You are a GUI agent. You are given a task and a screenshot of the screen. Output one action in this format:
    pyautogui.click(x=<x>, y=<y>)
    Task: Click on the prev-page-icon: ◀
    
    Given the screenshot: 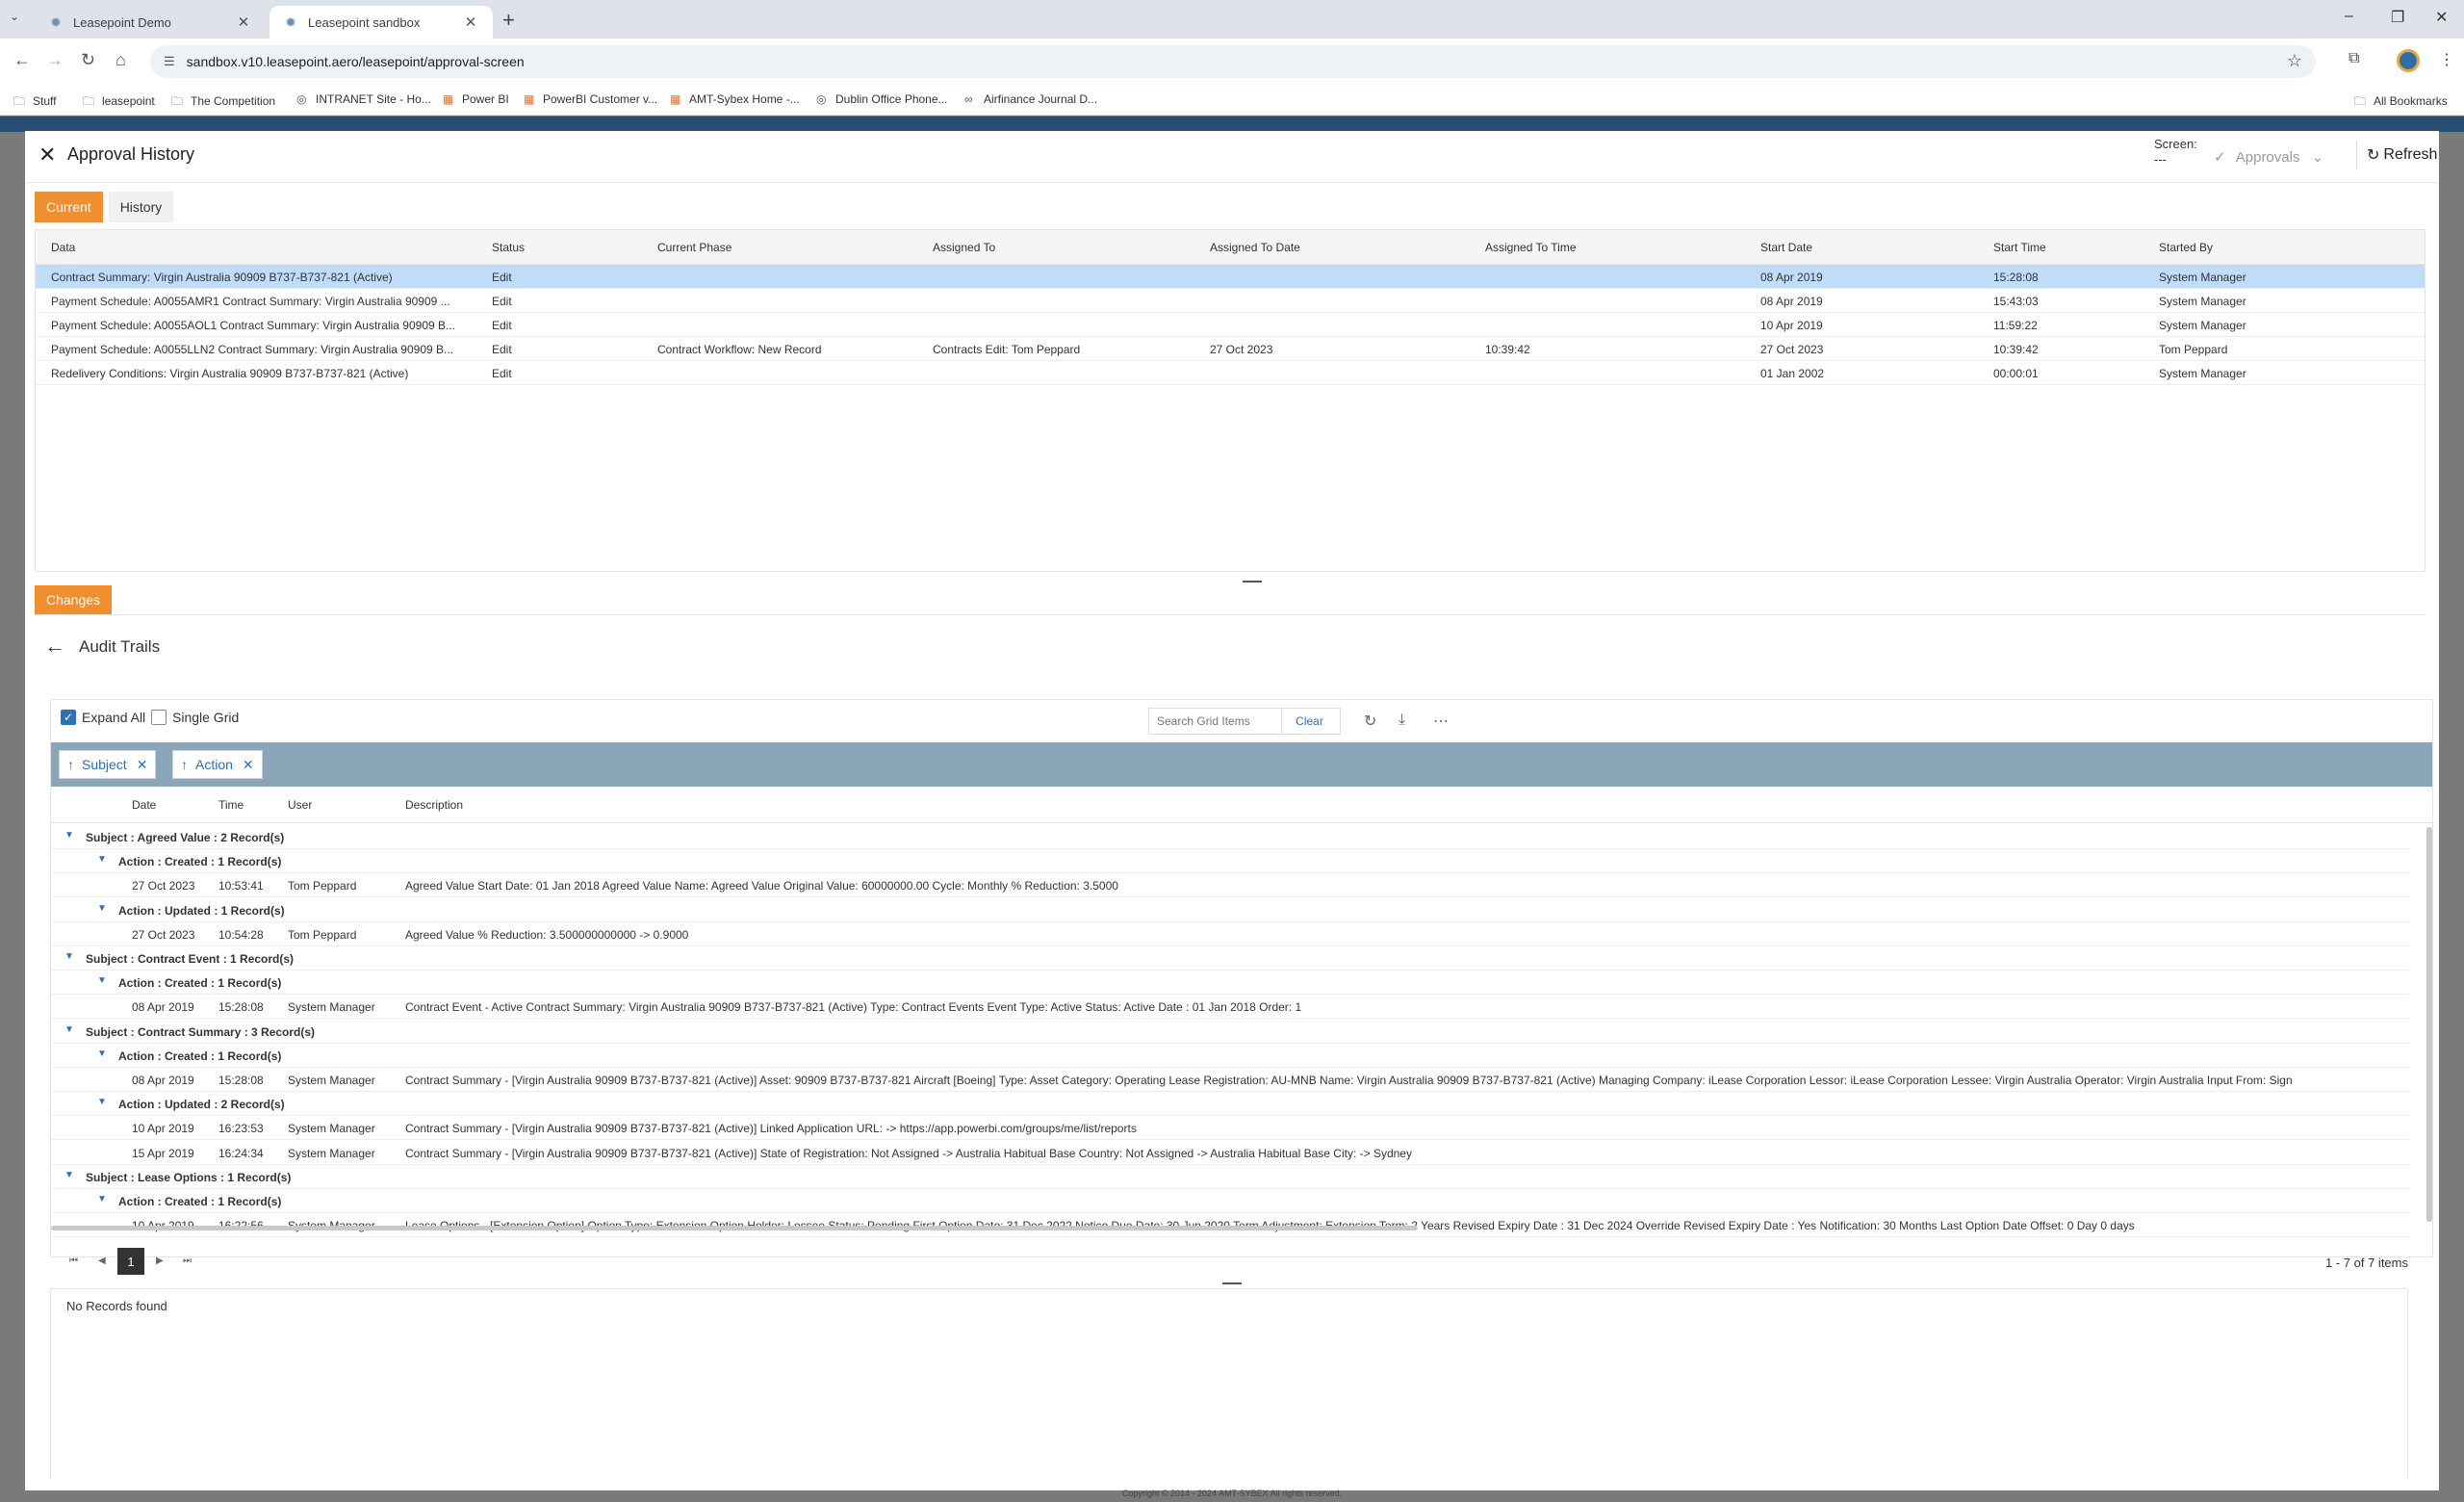 What is the action you would take?
    pyautogui.click(x=102, y=1261)
    